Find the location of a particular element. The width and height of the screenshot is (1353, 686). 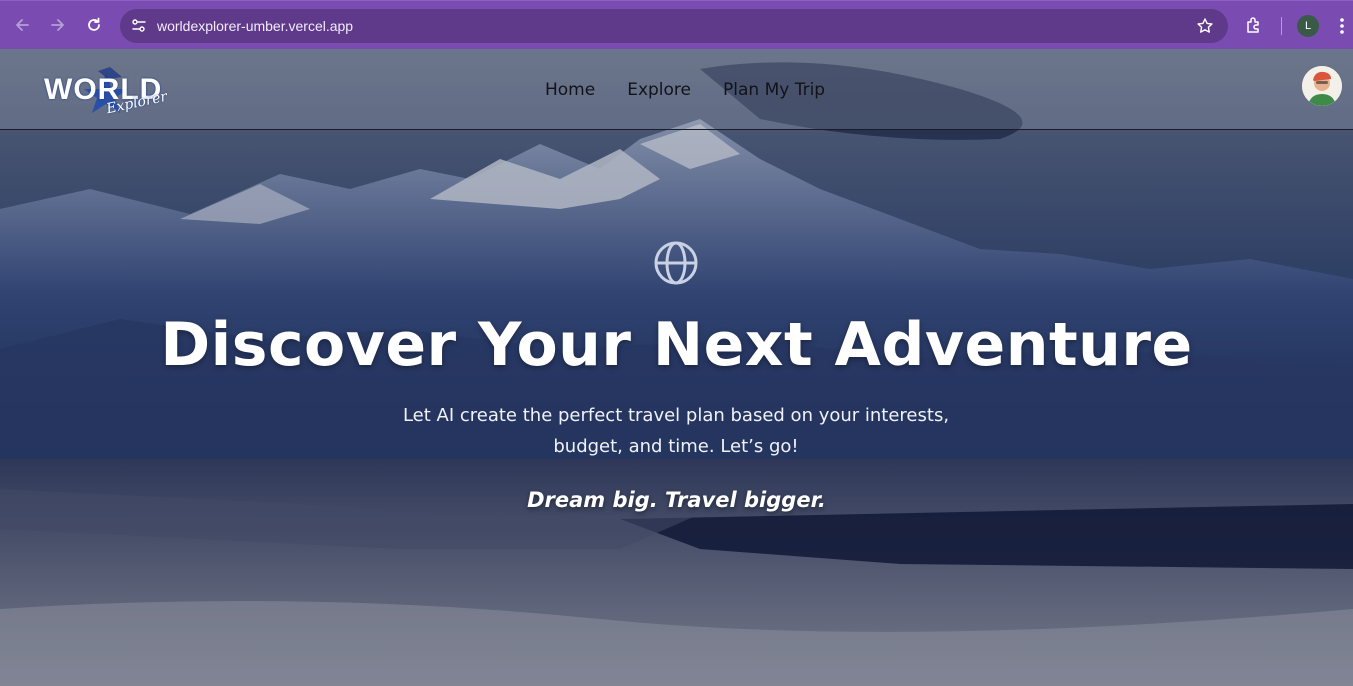

nav-explore: Explore is located at coordinates (659, 90).